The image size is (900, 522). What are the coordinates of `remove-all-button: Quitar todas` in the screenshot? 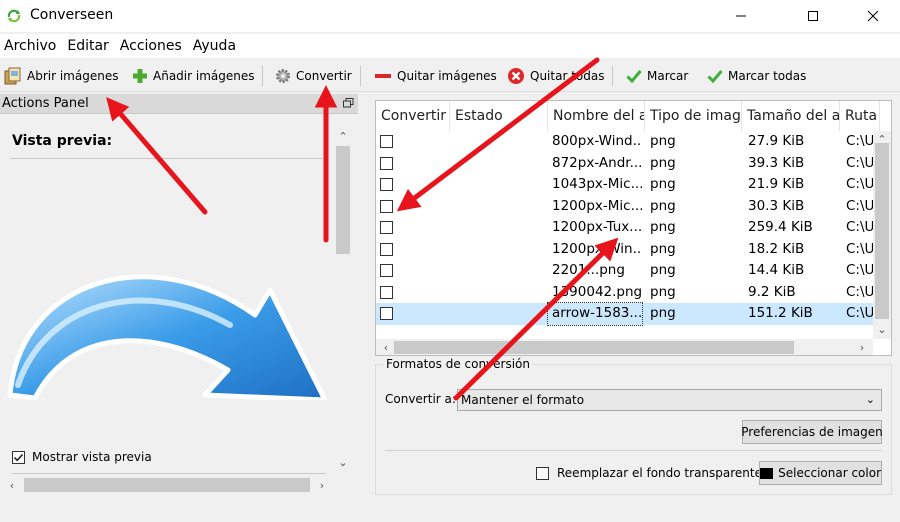 It's located at (555, 76).